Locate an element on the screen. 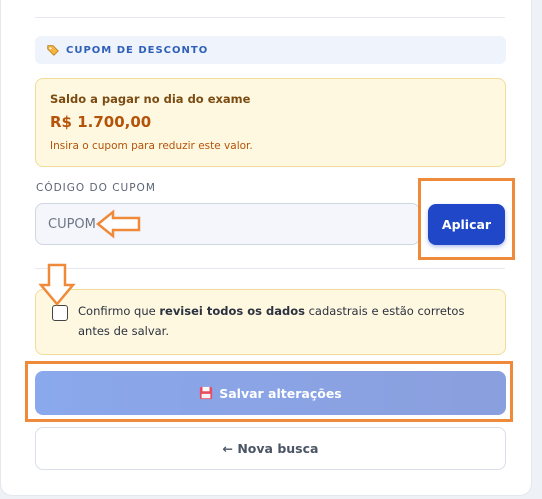 The height and width of the screenshot is (499, 542). coupon-field-label: CÓDIGO DO CUPOM is located at coordinates (96, 188).